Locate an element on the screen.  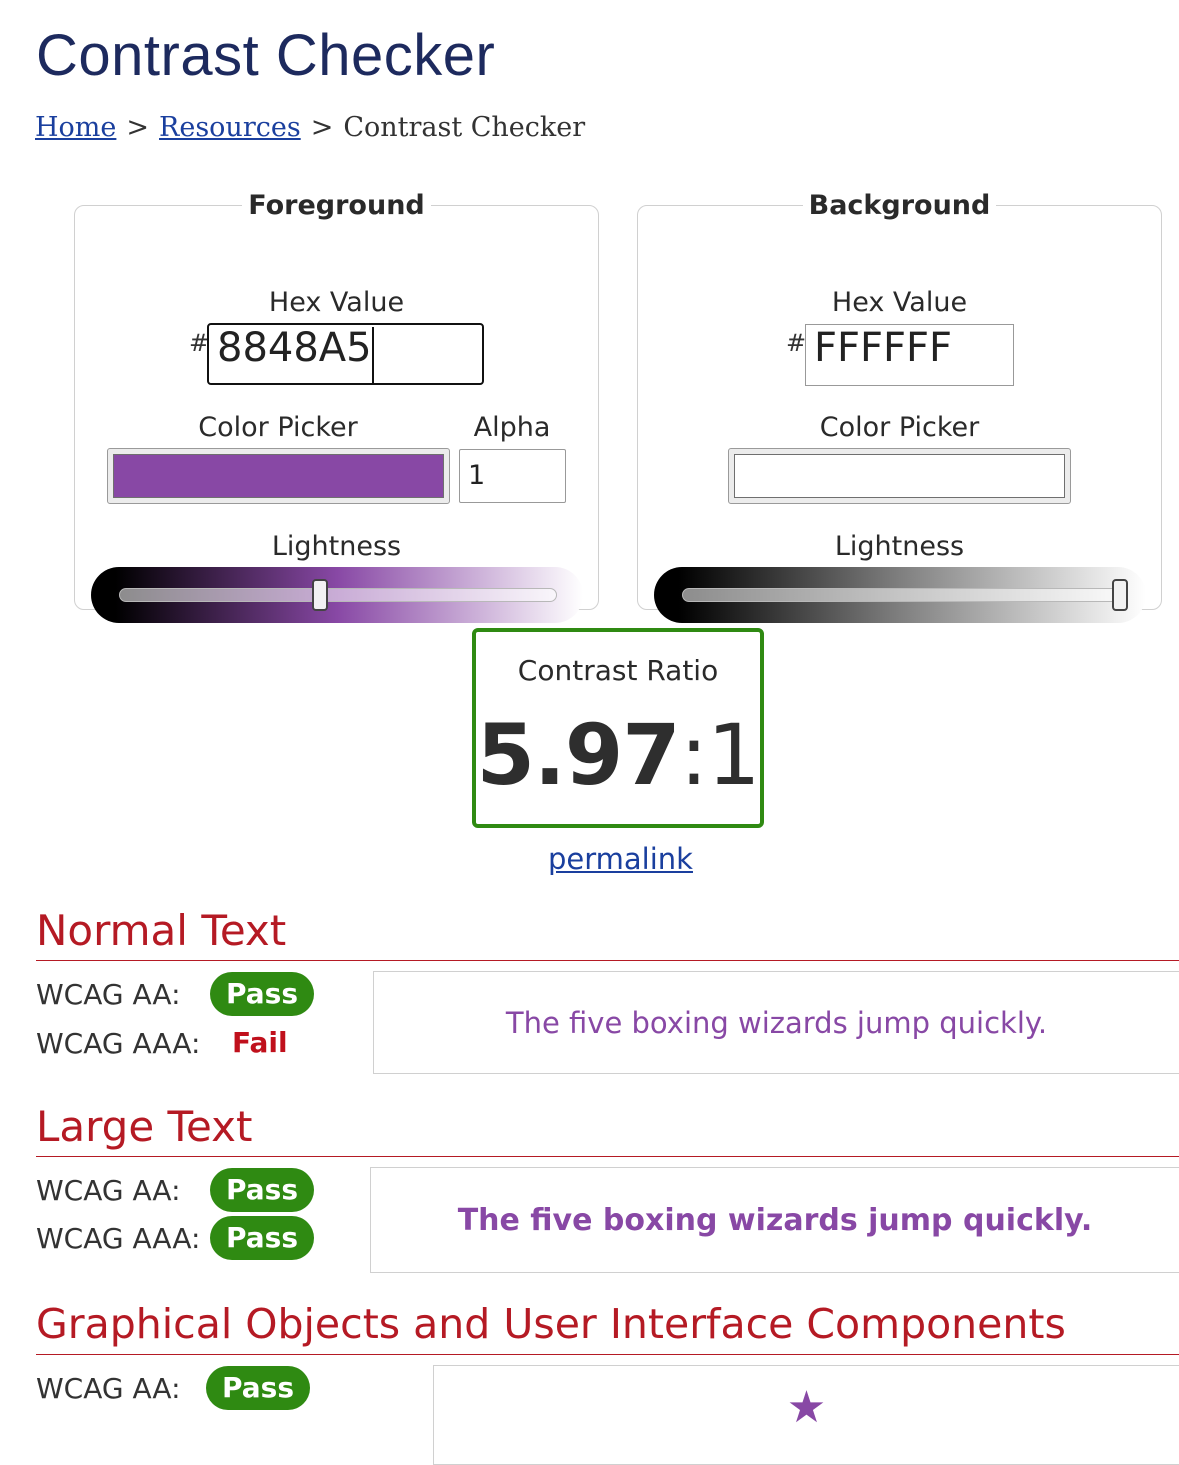
graphical-aa-label: WCAG AA: is located at coordinates (108, 1388).